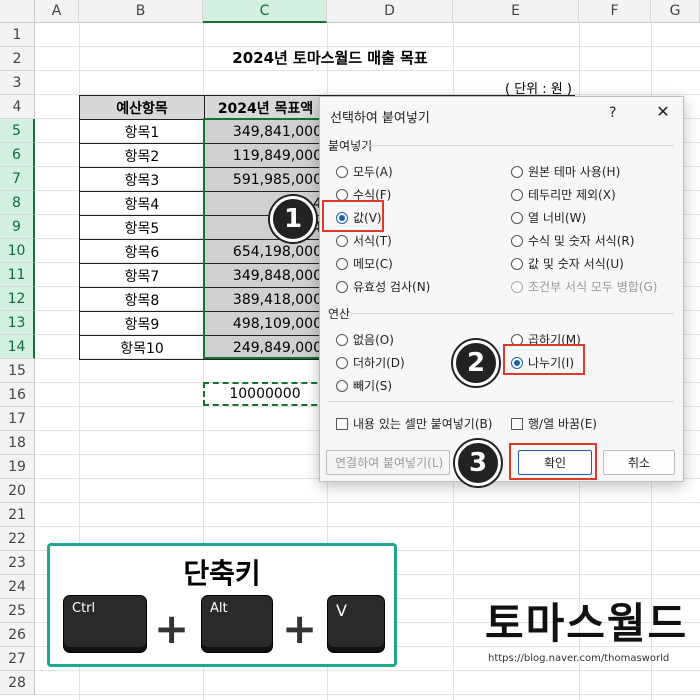  What do you see at coordinates (17, 107) in the screenshot?
I see `row-header-4: 4` at bounding box center [17, 107].